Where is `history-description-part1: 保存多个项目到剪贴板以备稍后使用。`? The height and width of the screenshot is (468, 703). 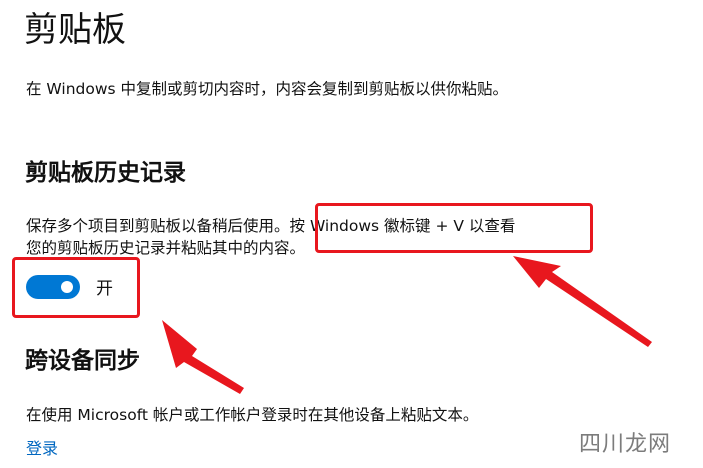 history-description-part1: 保存多个项目到剪贴板以备稍后使用。 is located at coordinates (158, 226).